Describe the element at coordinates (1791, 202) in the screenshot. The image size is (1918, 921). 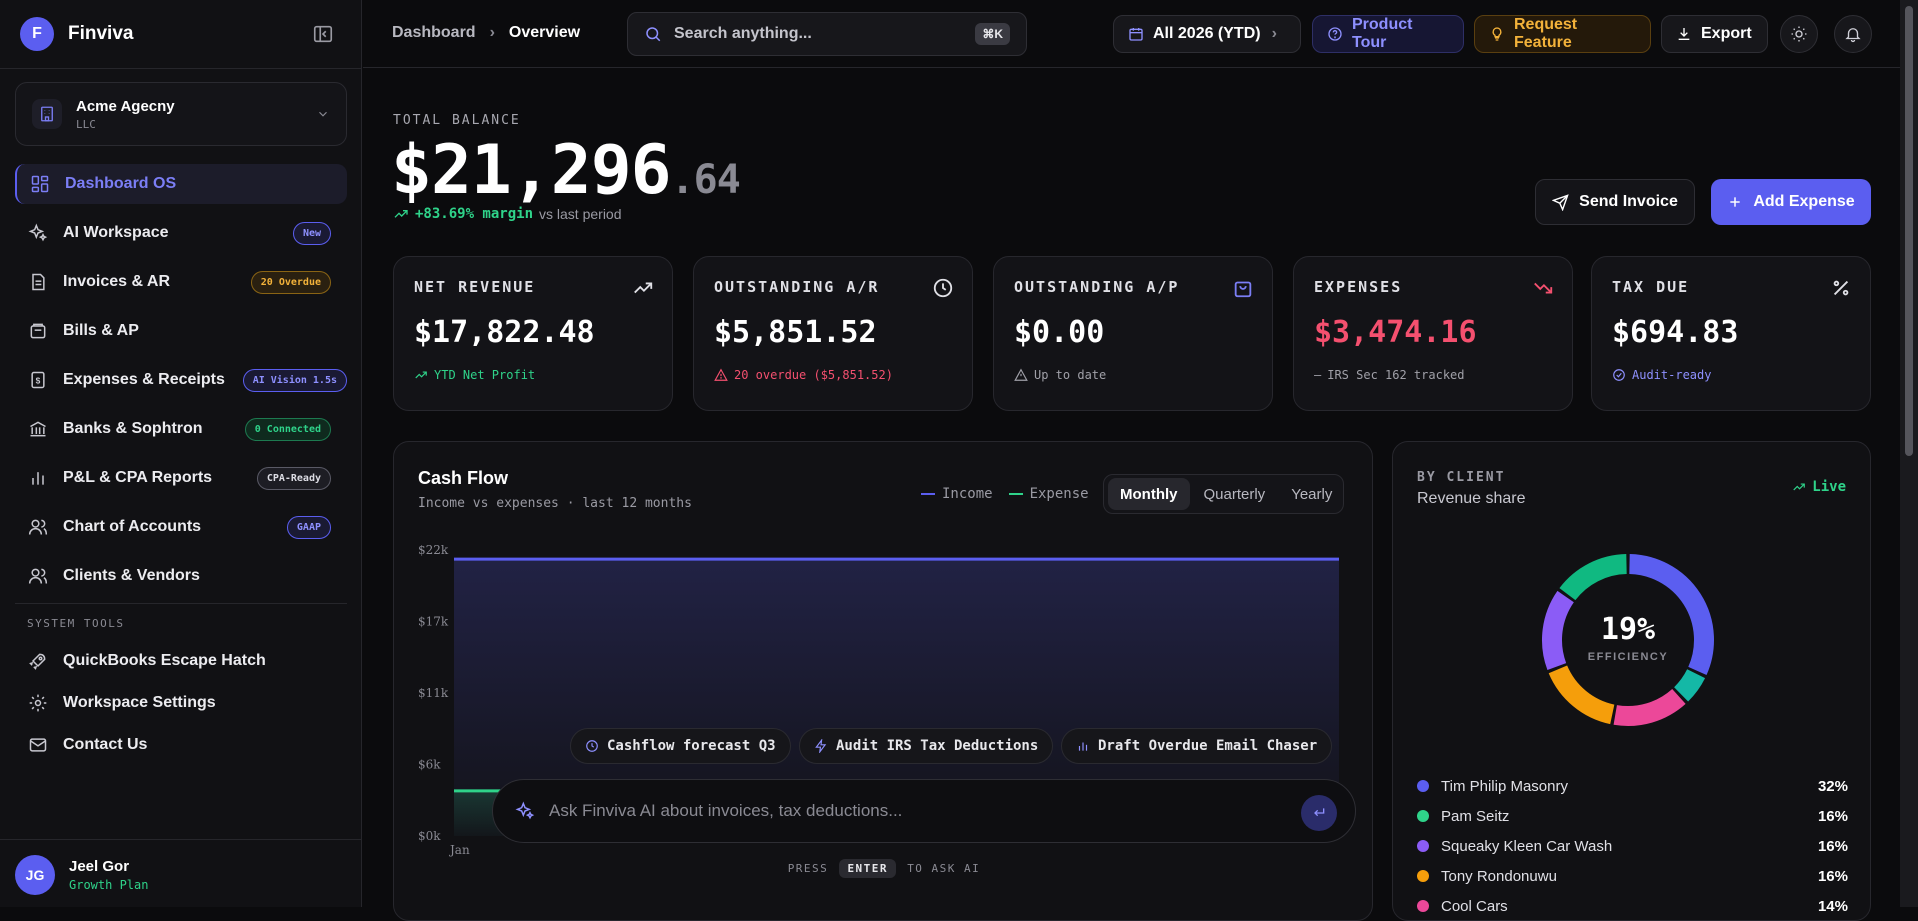
I see `add-expense-button: Add Expense` at that location.